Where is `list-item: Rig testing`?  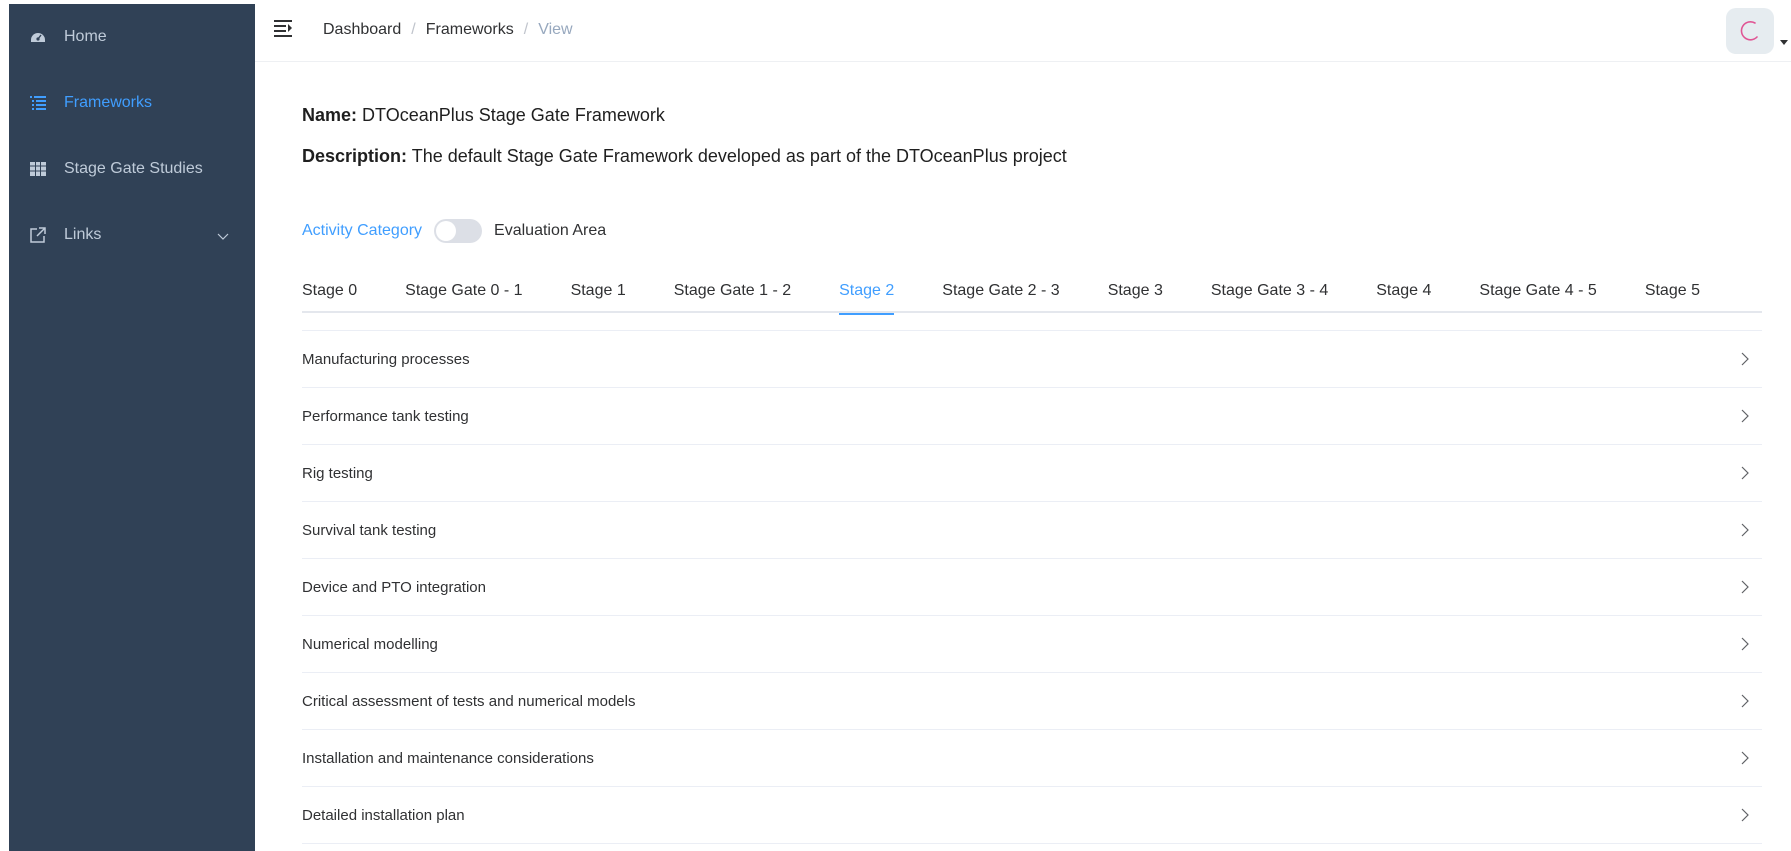
list-item: Rig testing is located at coordinates (1032, 473).